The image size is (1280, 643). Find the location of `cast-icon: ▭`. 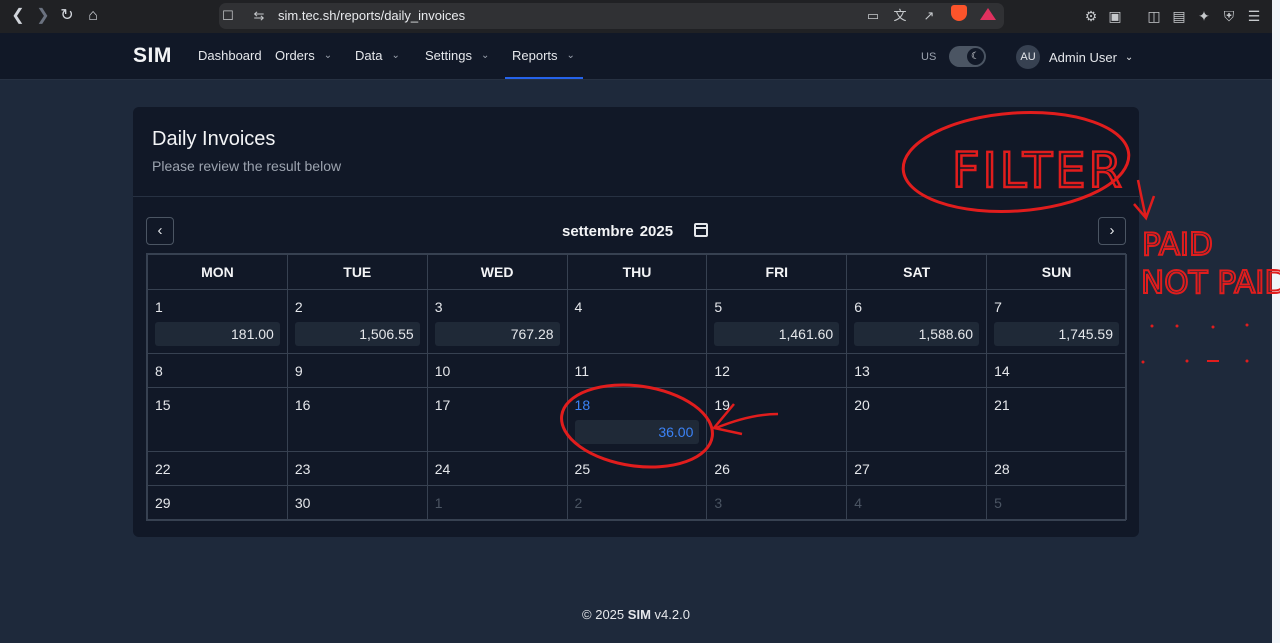

cast-icon: ▭ is located at coordinates (873, 16).